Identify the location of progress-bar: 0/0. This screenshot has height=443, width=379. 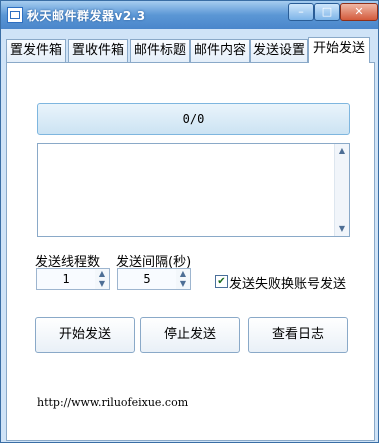
(193, 119).